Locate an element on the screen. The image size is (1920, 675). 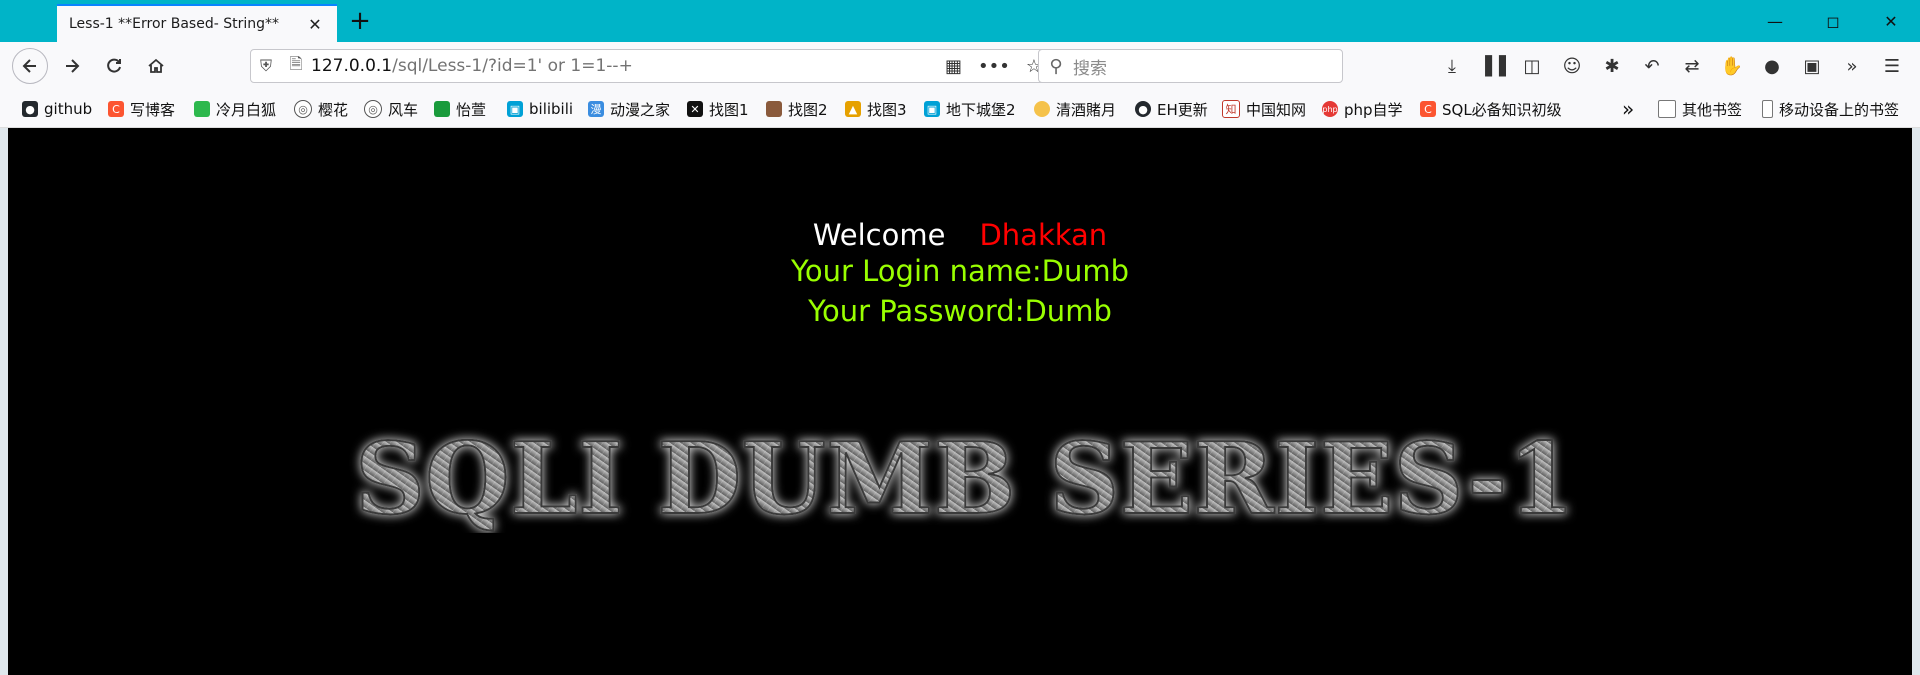
bookmark-fengche: ◎ 风车 is located at coordinates (391, 109).